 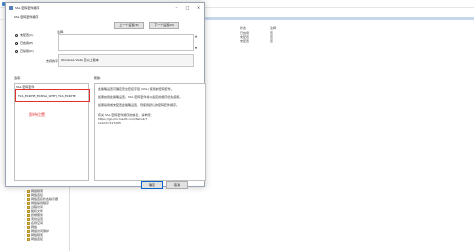 I want to click on help-label: 帮助:, so click(x=98, y=78).